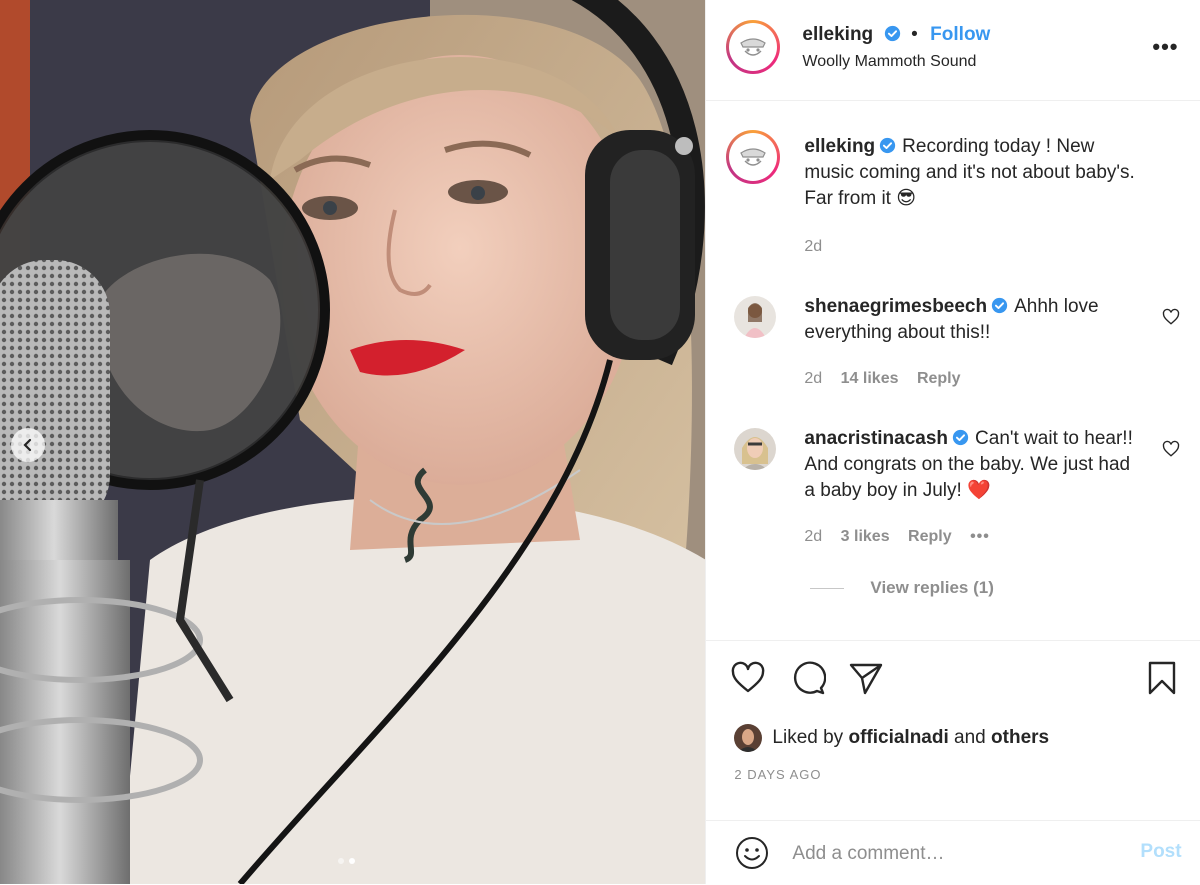 This screenshot has height=885, width=1200. I want to click on carousel-indicator, so click(346, 861).